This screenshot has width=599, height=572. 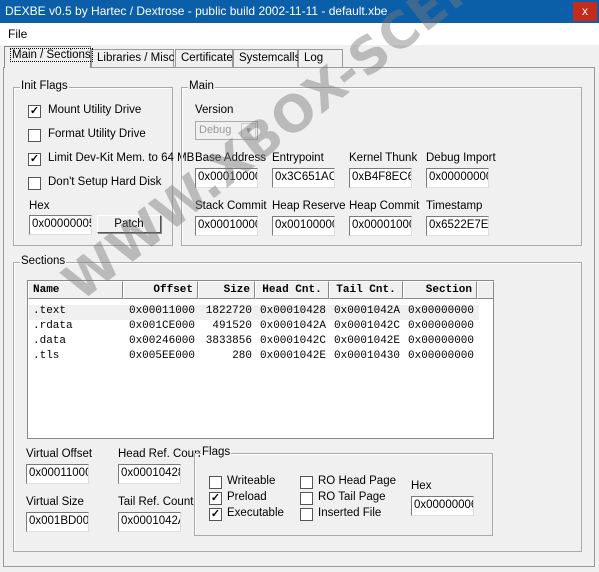 What do you see at coordinates (367, 356) in the screenshot?
I see `table-cell: 0x00010430` at bounding box center [367, 356].